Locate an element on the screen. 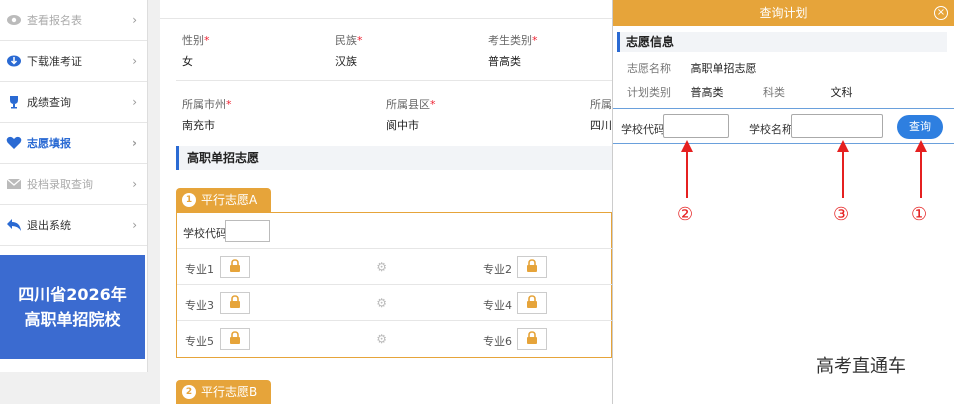 The height and width of the screenshot is (404, 954). annotation-arrow is located at coordinates (843, 174).